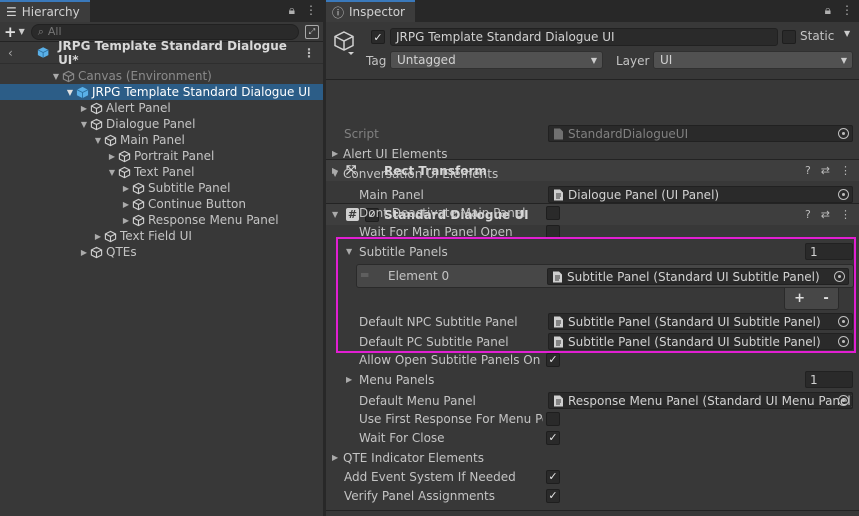 This screenshot has width=859, height=516. I want to click on main-panel-field: Dialogue Panel (UI Panel), so click(700, 194).